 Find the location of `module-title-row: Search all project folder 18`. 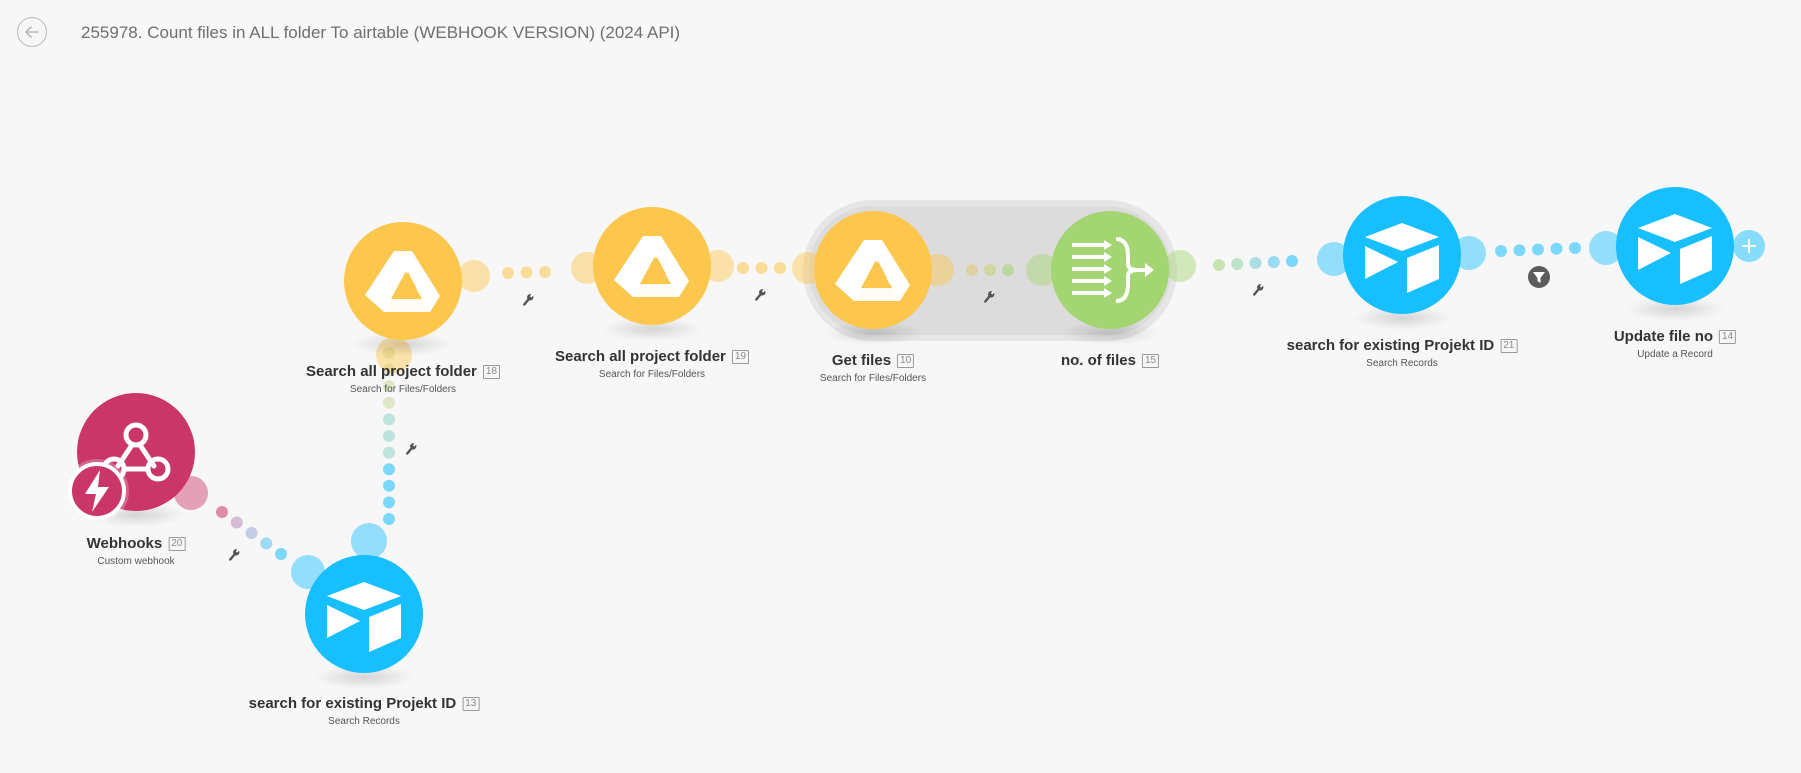

module-title-row: Search all project folder 18 is located at coordinates (403, 371).